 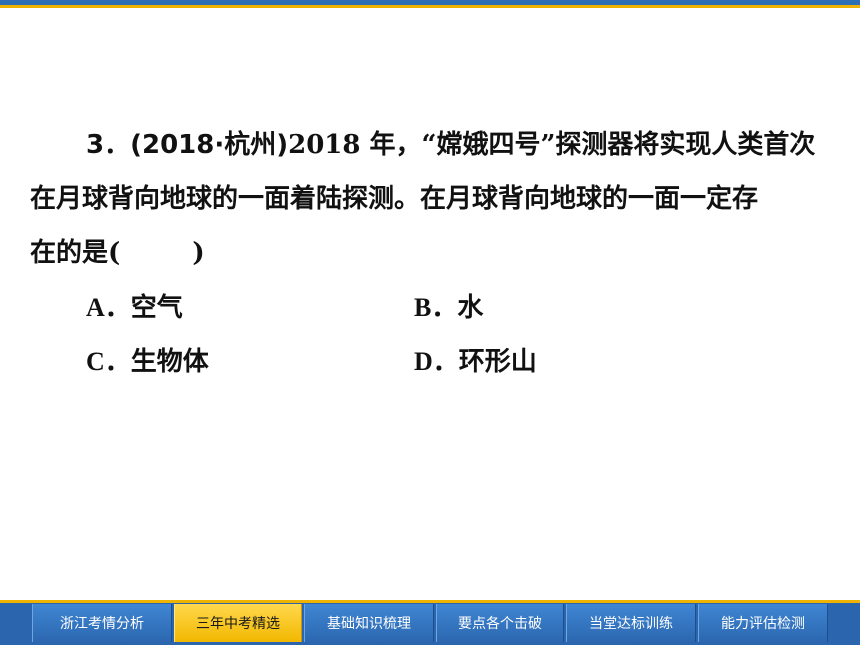 What do you see at coordinates (631, 623) in the screenshot?
I see `tab-class-training: 当堂达标训练` at bounding box center [631, 623].